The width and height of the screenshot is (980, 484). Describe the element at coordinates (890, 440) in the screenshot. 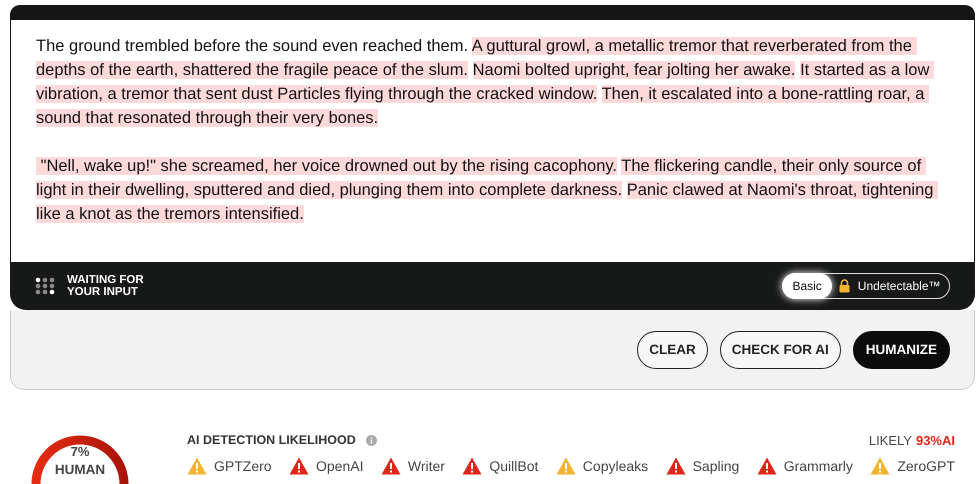

I see `verdict-label: LIKELY` at that location.